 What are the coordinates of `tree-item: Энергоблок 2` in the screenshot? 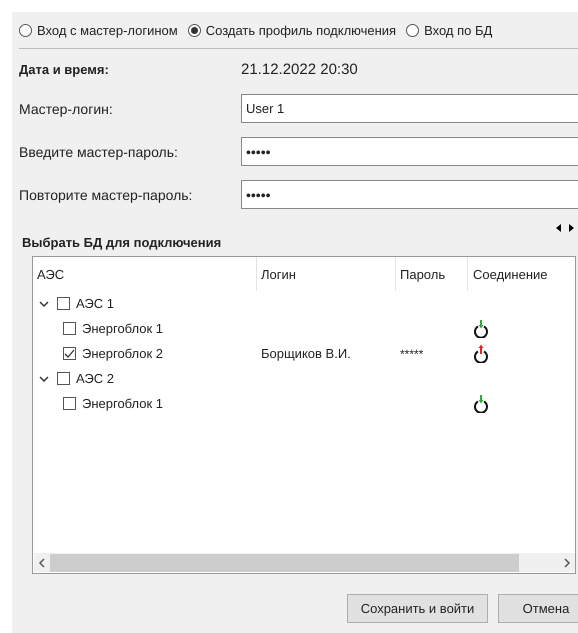 It's located at (123, 353).